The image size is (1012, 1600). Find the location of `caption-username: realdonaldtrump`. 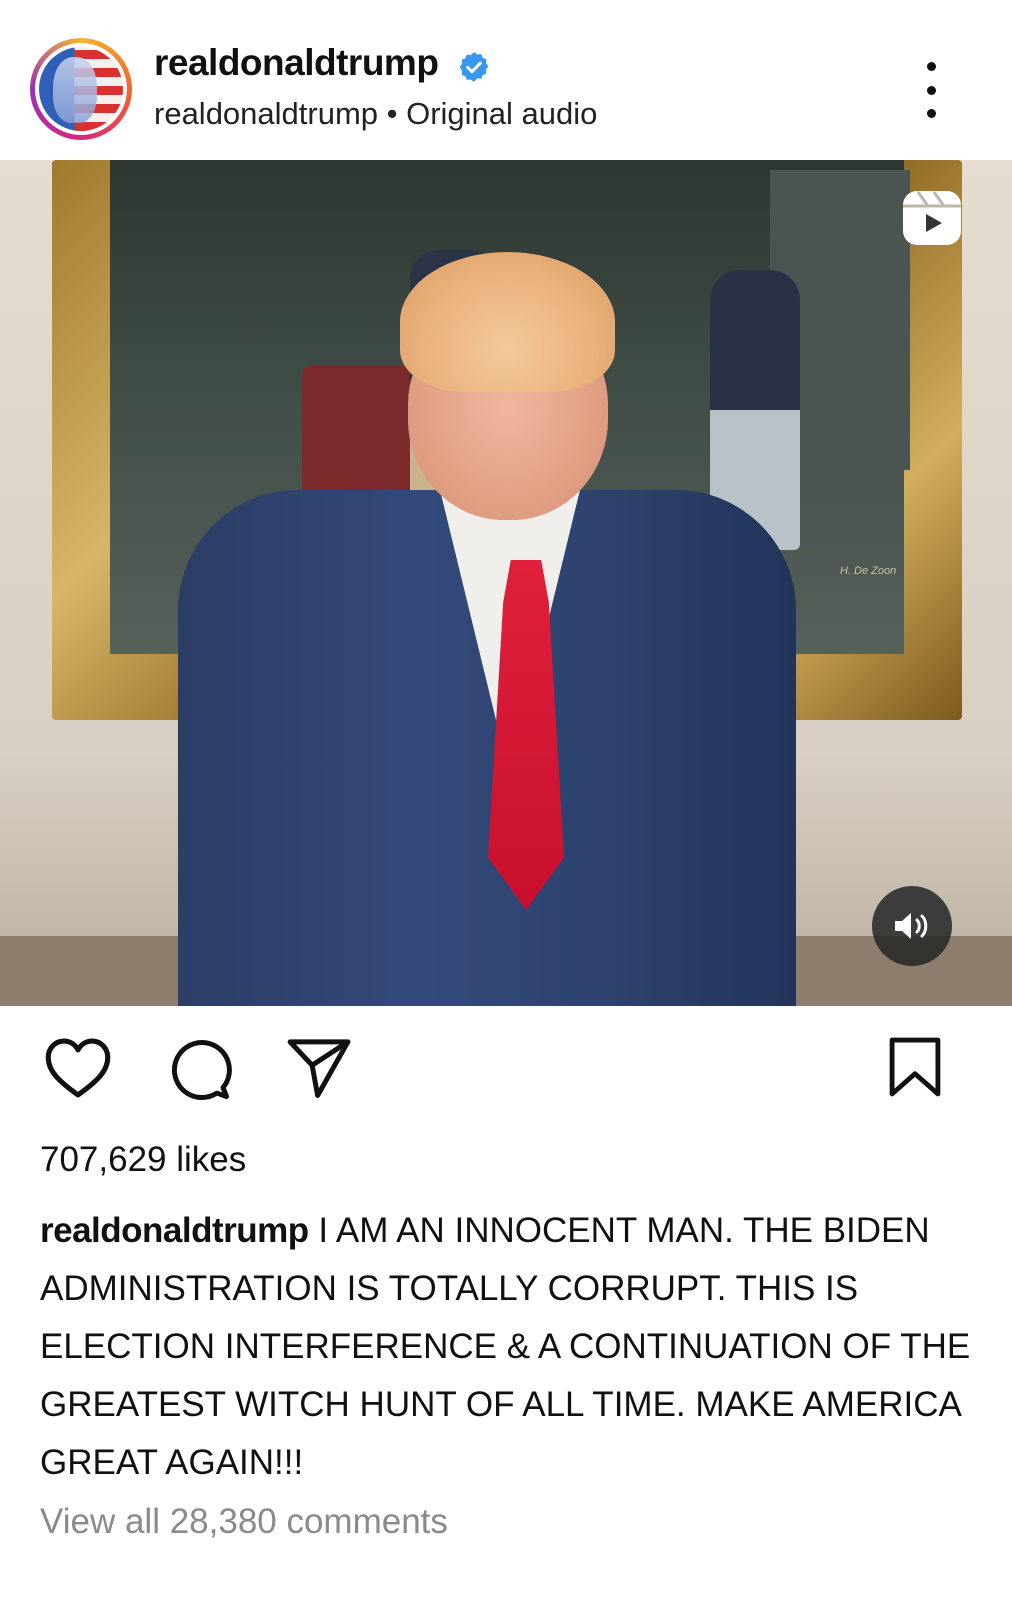

caption-username: realdonaldtrump is located at coordinates (174, 1230).